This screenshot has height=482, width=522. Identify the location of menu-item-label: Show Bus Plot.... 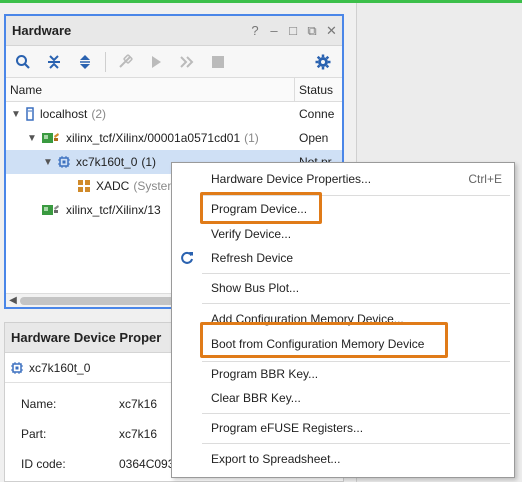
(255, 288).